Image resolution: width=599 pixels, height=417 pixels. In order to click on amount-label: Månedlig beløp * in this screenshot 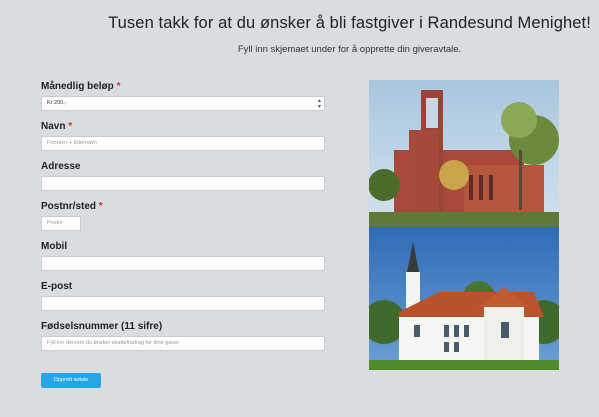, I will do `click(81, 86)`.